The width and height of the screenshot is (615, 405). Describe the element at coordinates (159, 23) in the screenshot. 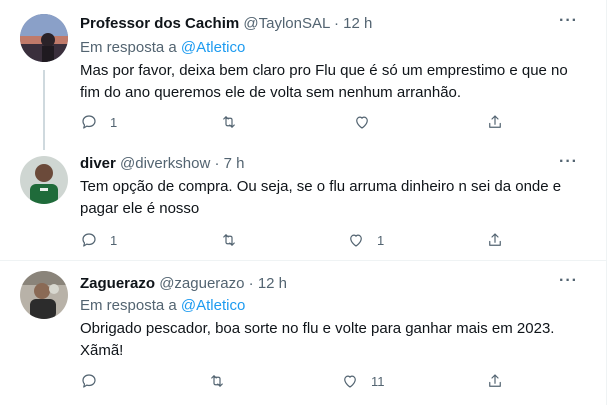

I see `display-name: Professor dos Cachim` at that location.